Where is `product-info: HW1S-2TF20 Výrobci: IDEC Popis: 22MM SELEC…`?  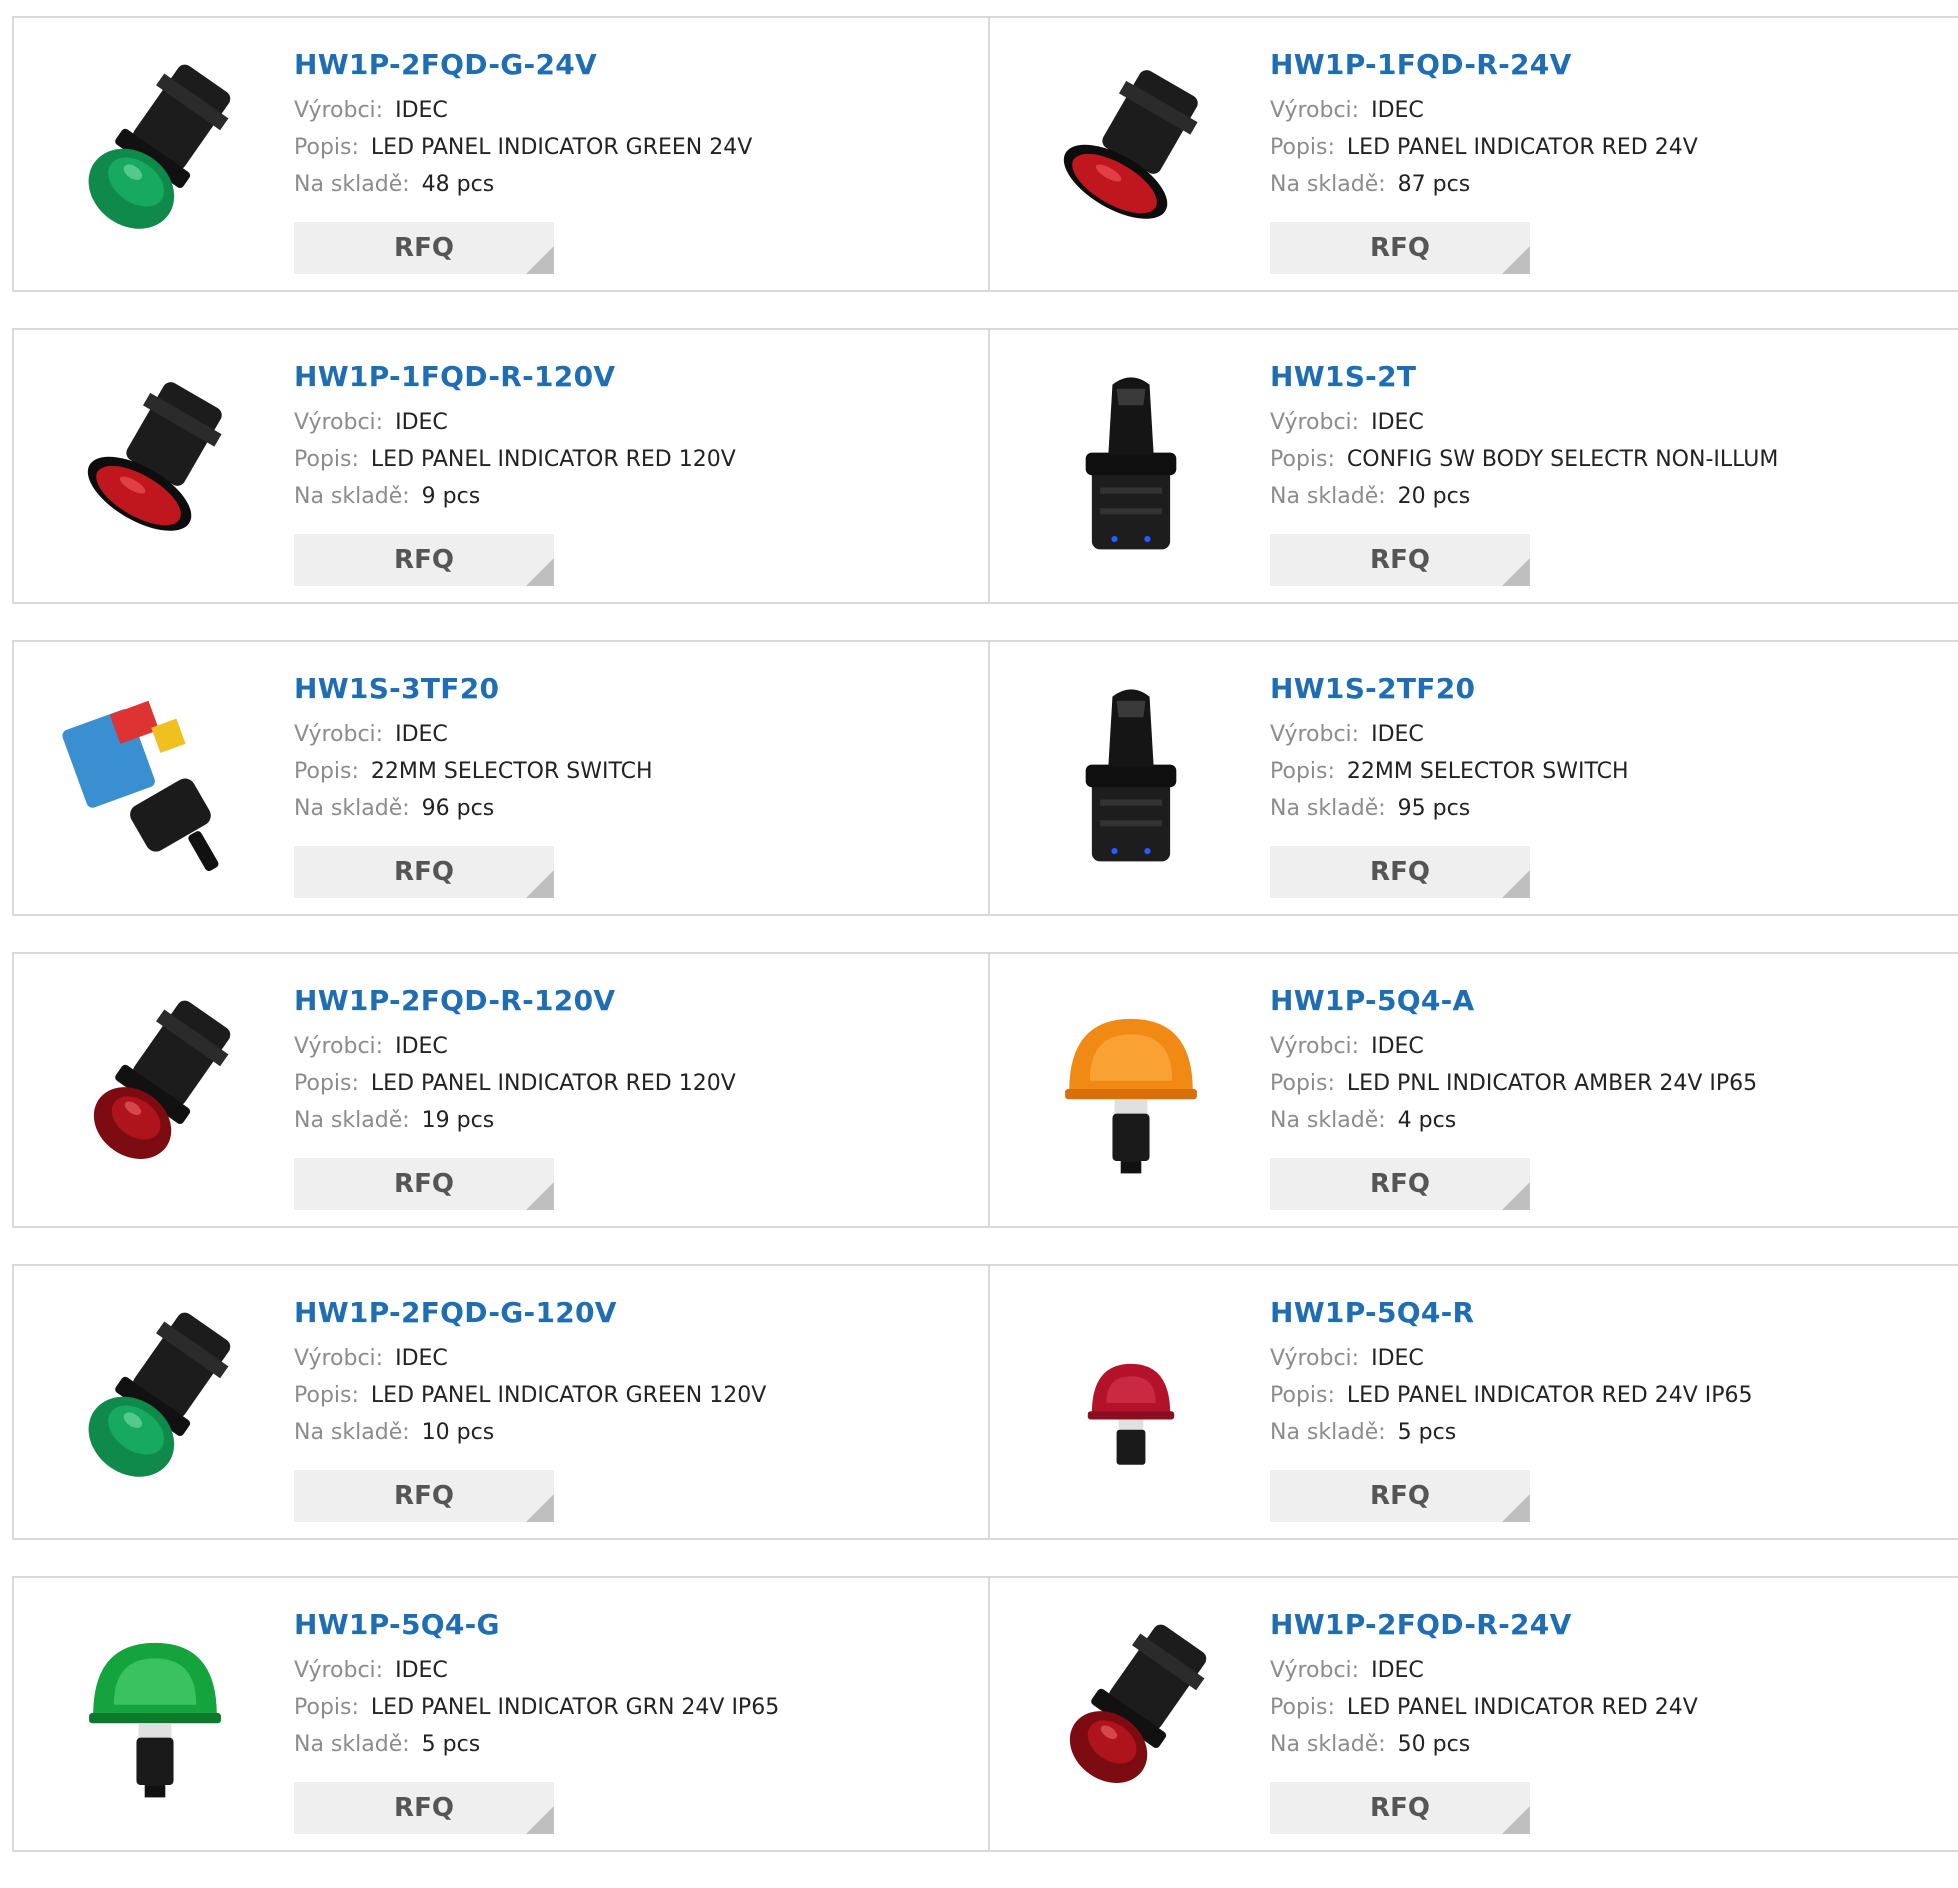
product-info: HW1S-2TF20 Výrobci: IDEC Popis: 22MM SELEC… is located at coordinates (1604, 749).